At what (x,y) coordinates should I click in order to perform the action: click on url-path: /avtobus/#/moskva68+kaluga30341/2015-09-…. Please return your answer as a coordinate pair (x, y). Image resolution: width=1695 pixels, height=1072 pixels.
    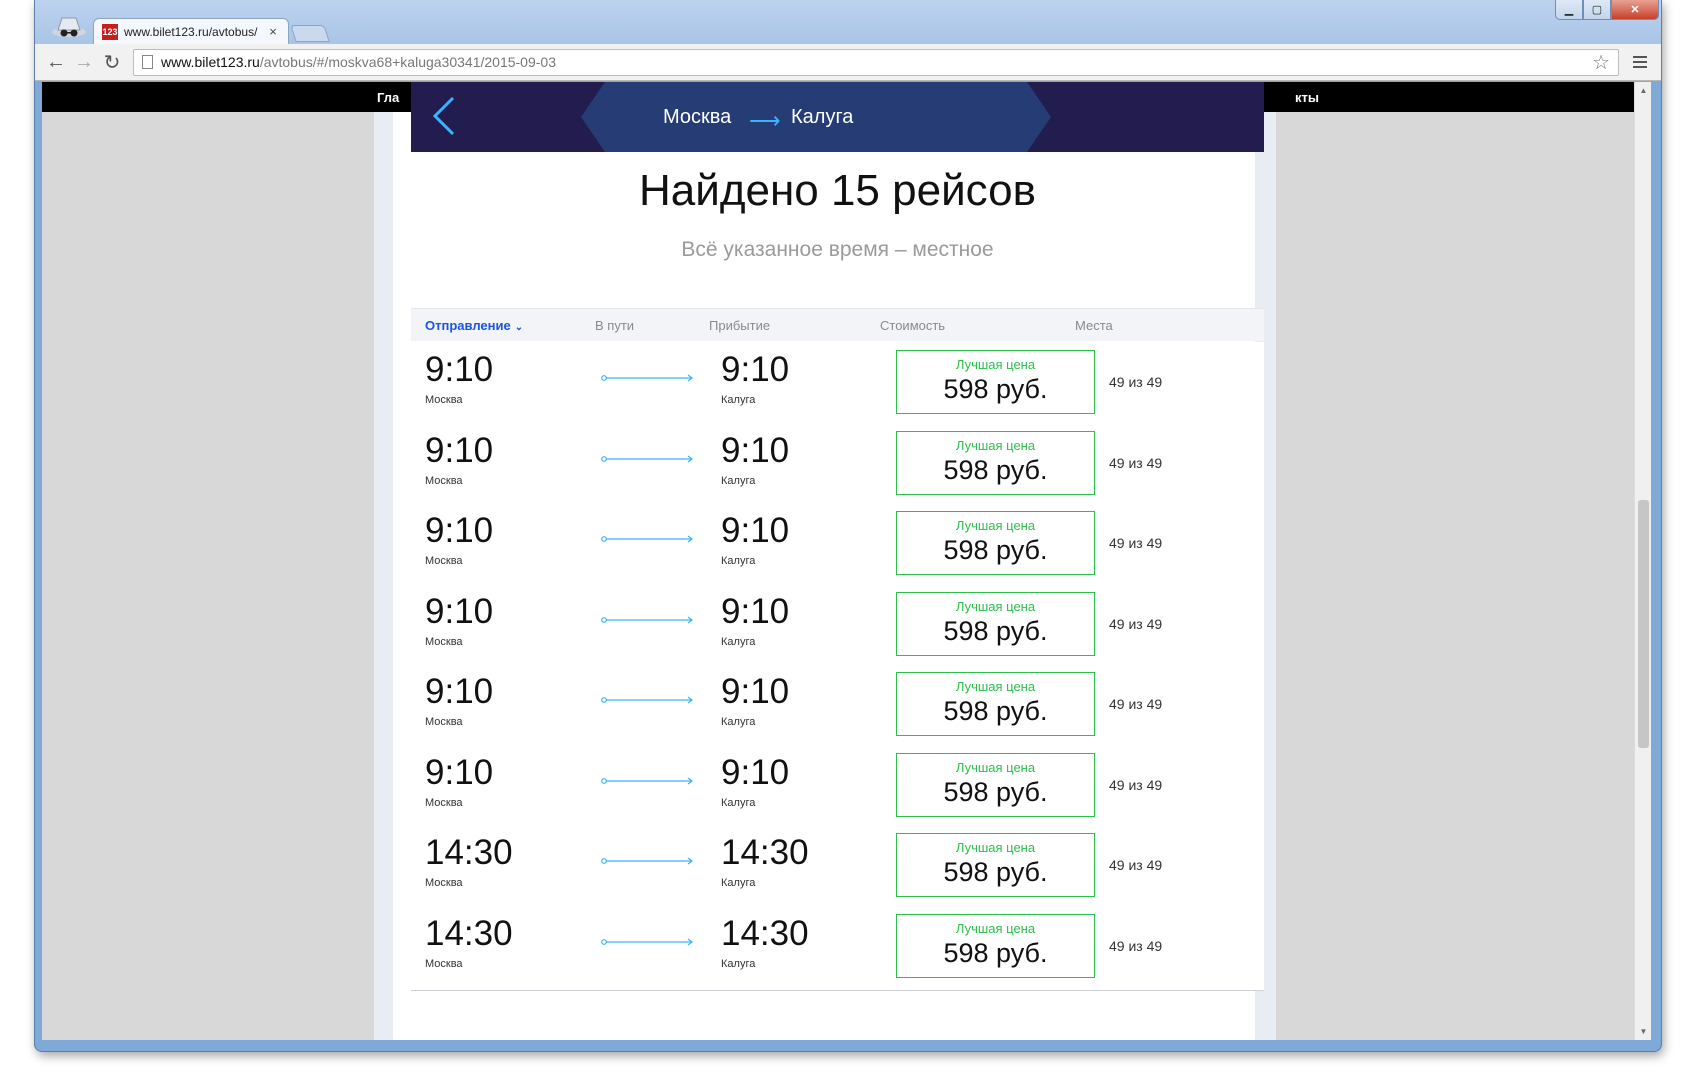
    Looking at the image, I should click on (407, 62).